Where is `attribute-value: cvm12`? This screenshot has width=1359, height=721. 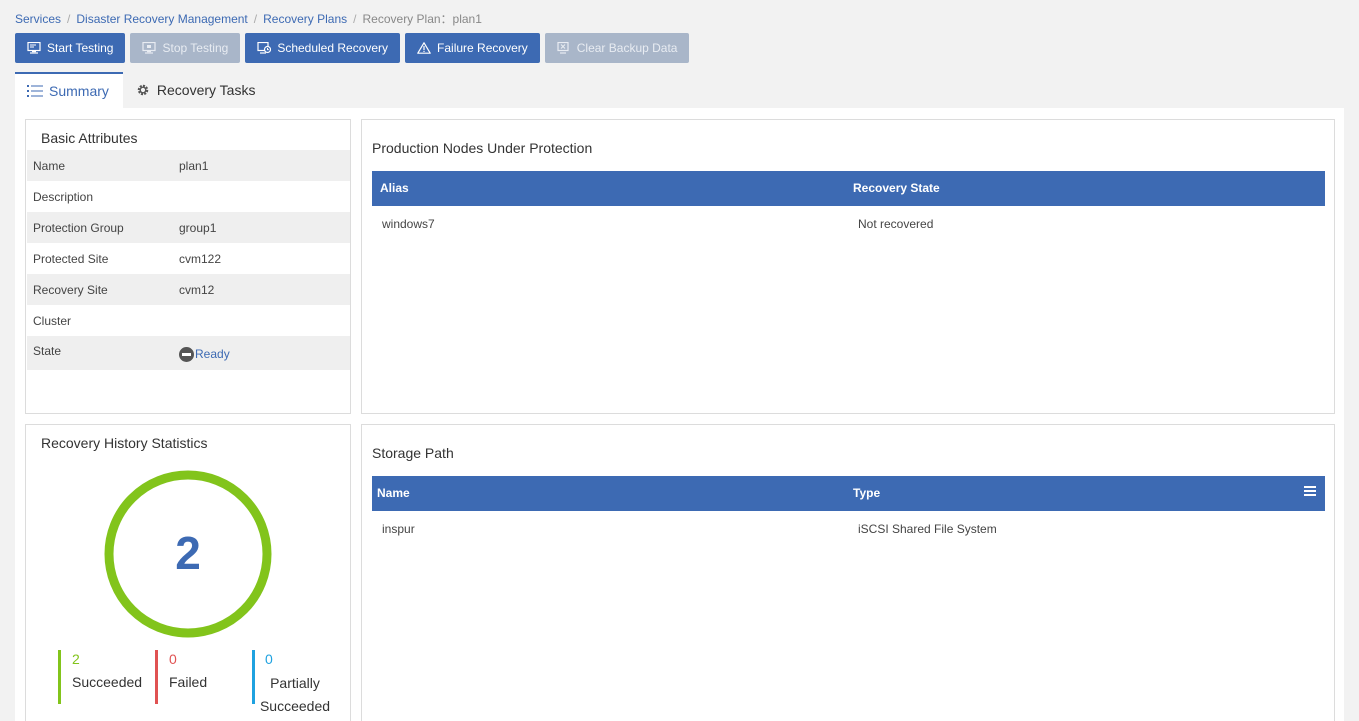
attribute-value: cvm12 is located at coordinates (197, 289).